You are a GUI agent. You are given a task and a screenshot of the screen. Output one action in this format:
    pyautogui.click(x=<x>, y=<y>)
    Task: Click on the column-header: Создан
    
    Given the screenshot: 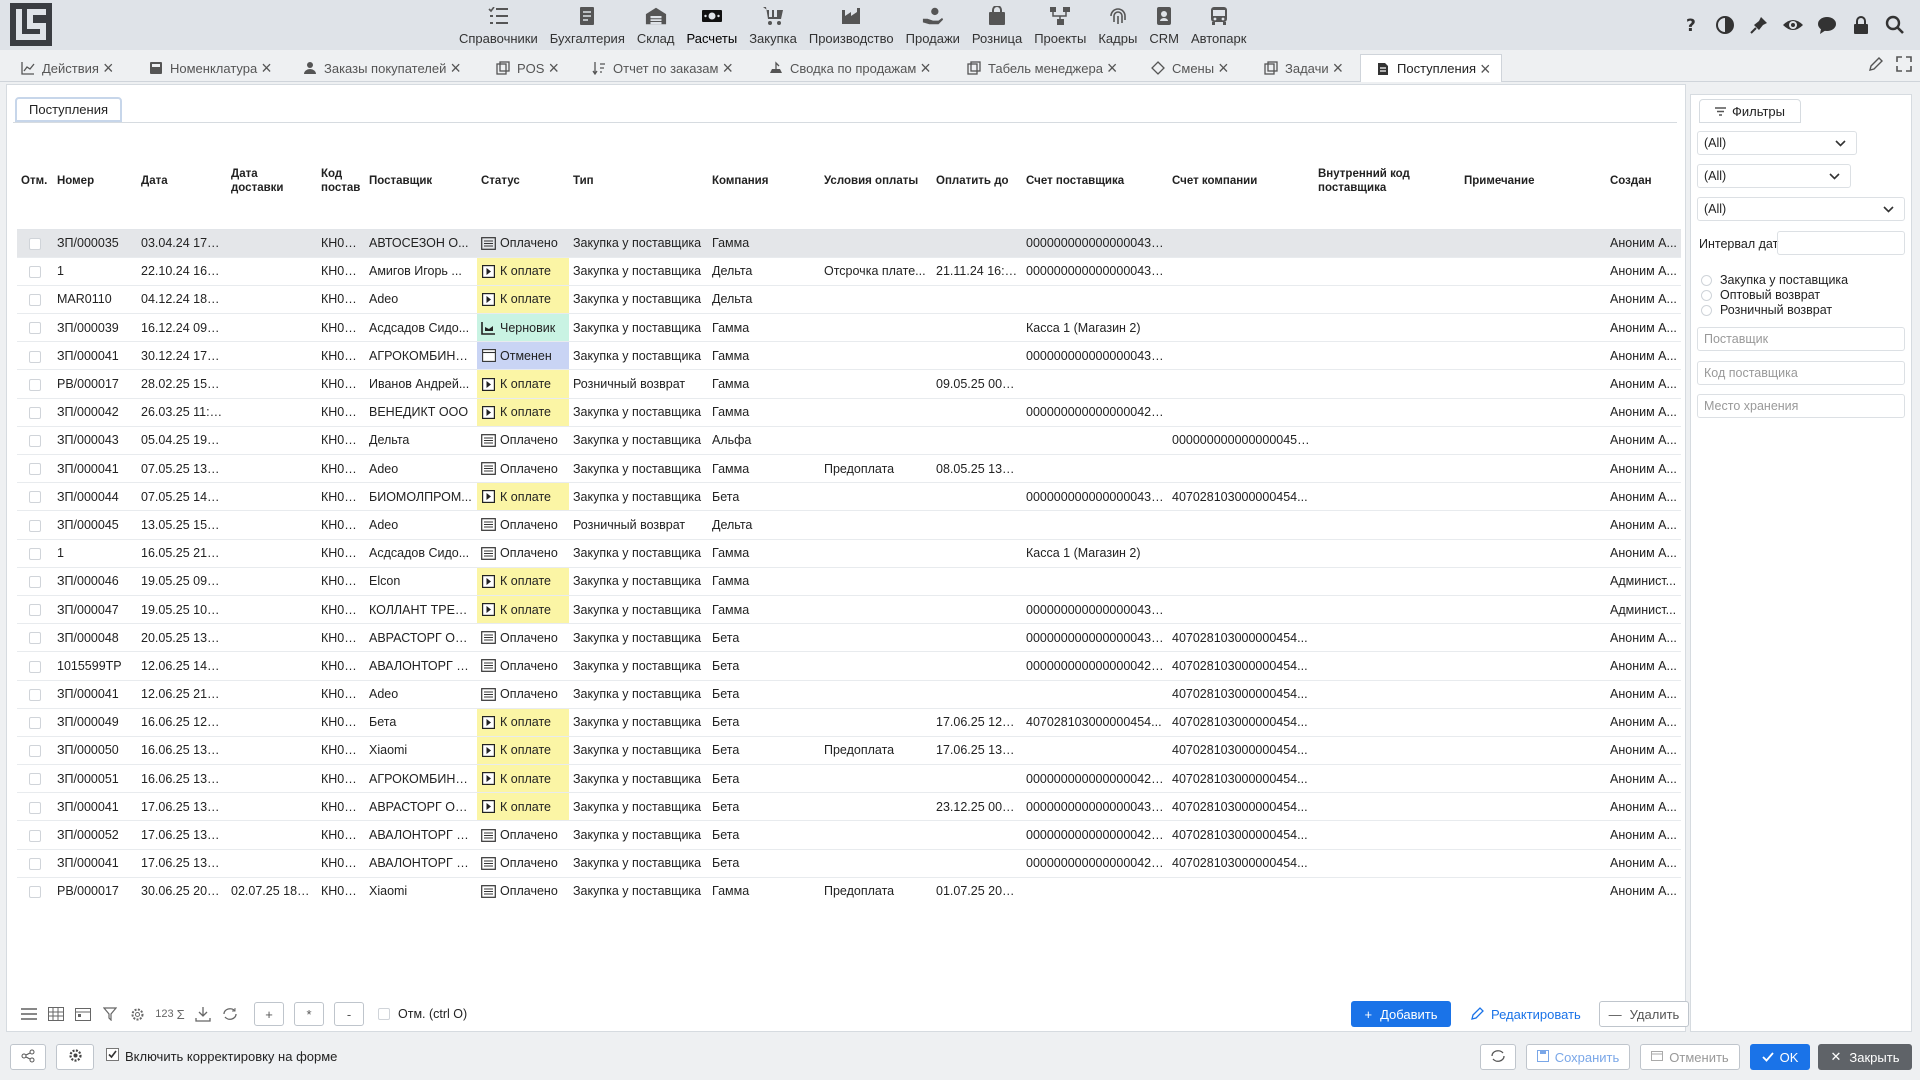 What is the action you would take?
    pyautogui.click(x=1643, y=181)
    